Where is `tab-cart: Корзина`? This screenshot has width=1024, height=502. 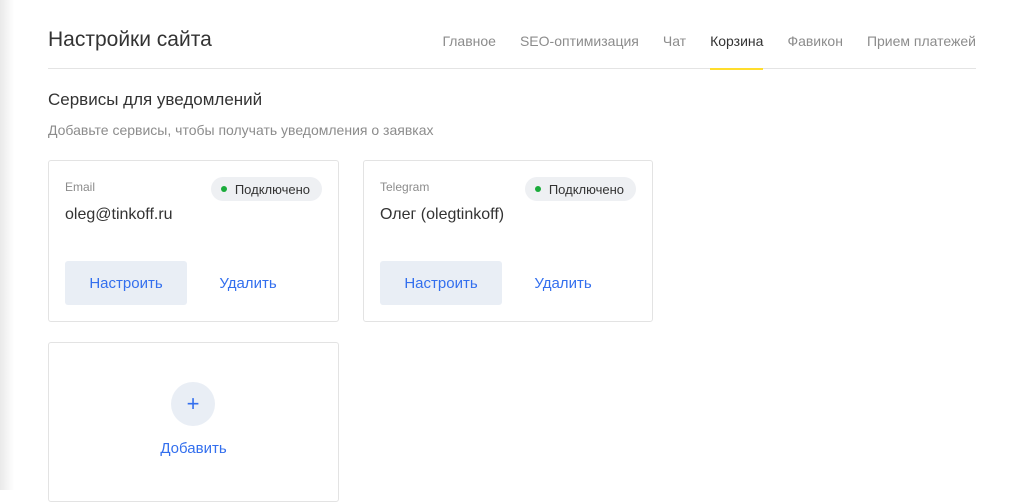
tab-cart: Корзина is located at coordinates (737, 35).